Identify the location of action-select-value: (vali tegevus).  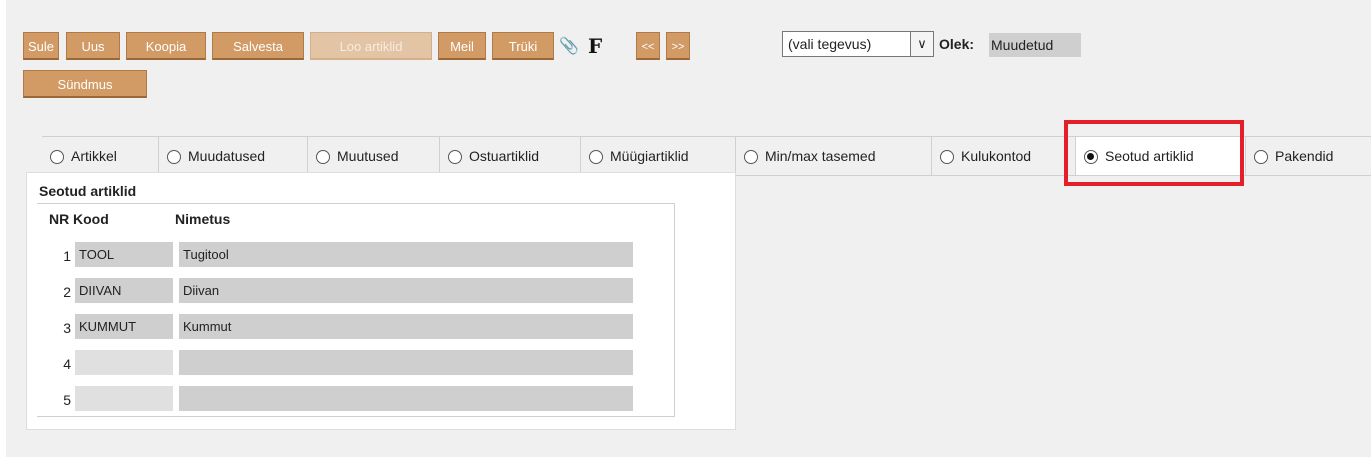
(830, 44).